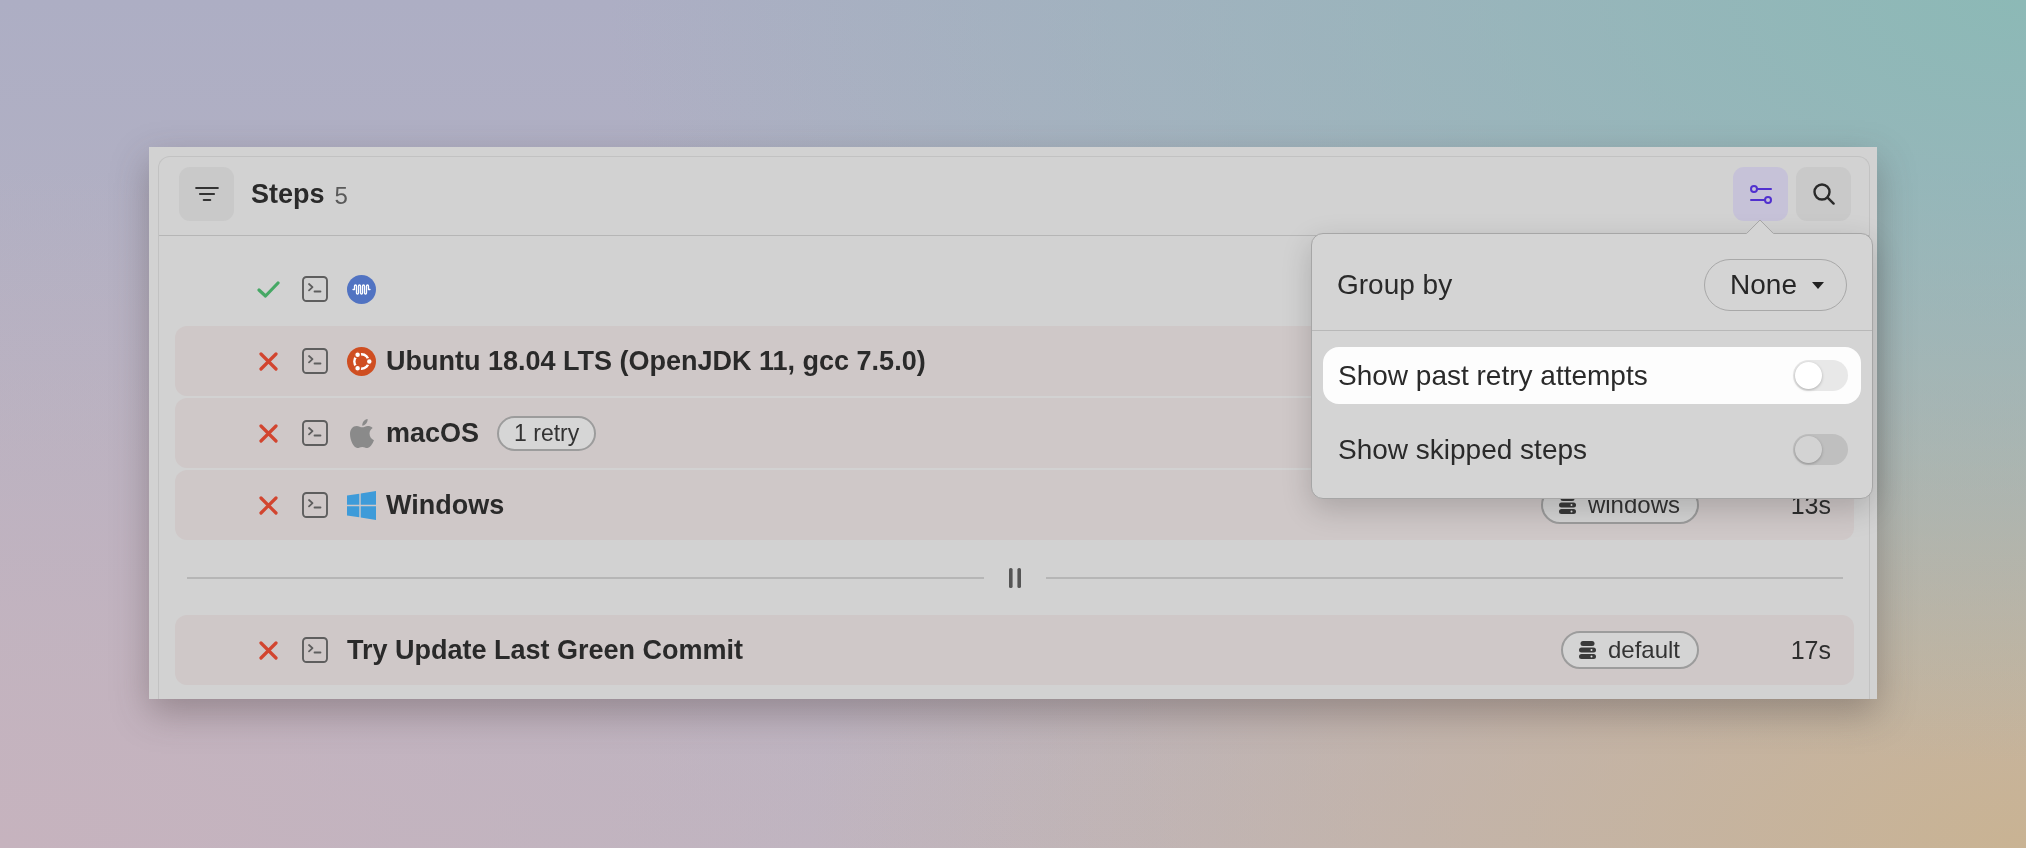 The image size is (2026, 848). Describe the element at coordinates (547, 433) in the screenshot. I see `retry-badge: 1 retry` at that location.